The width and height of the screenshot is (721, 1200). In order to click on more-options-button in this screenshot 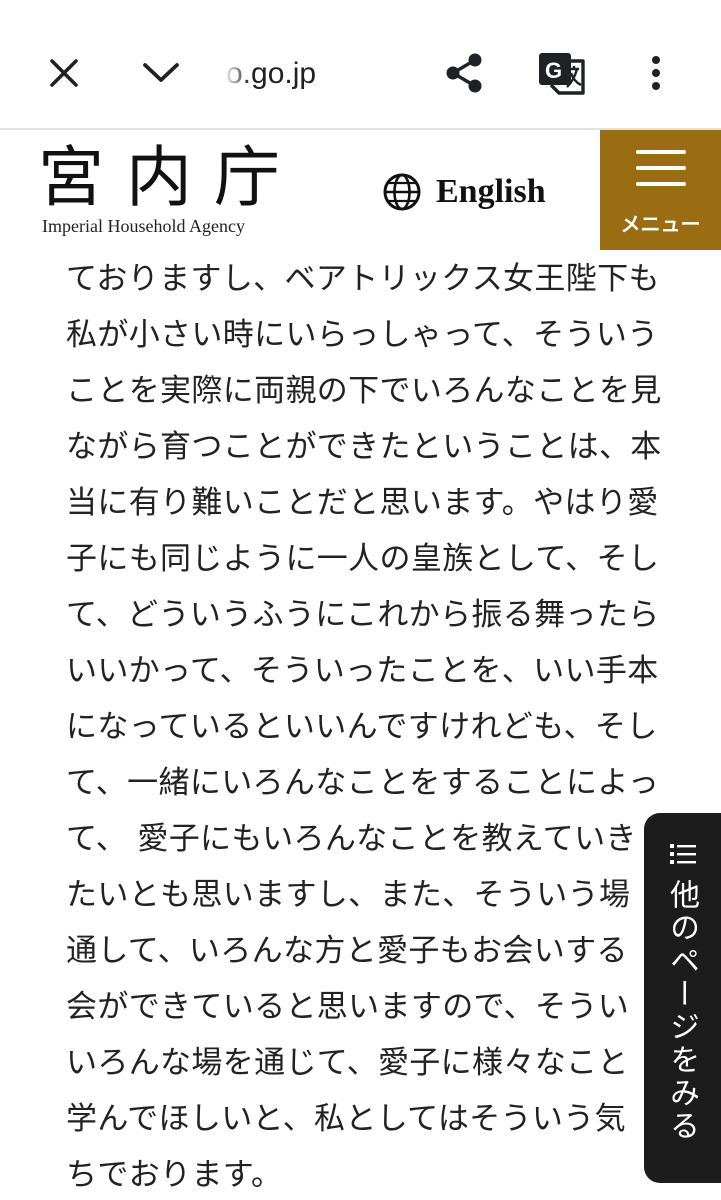, I will do `click(656, 73)`.